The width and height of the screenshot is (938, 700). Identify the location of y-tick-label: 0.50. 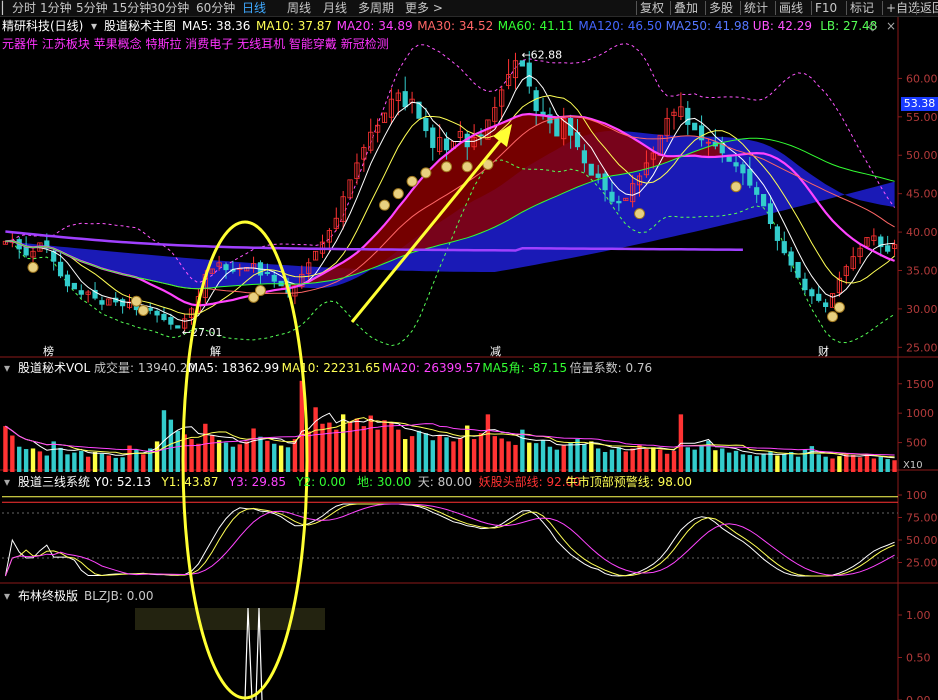
(918, 658).